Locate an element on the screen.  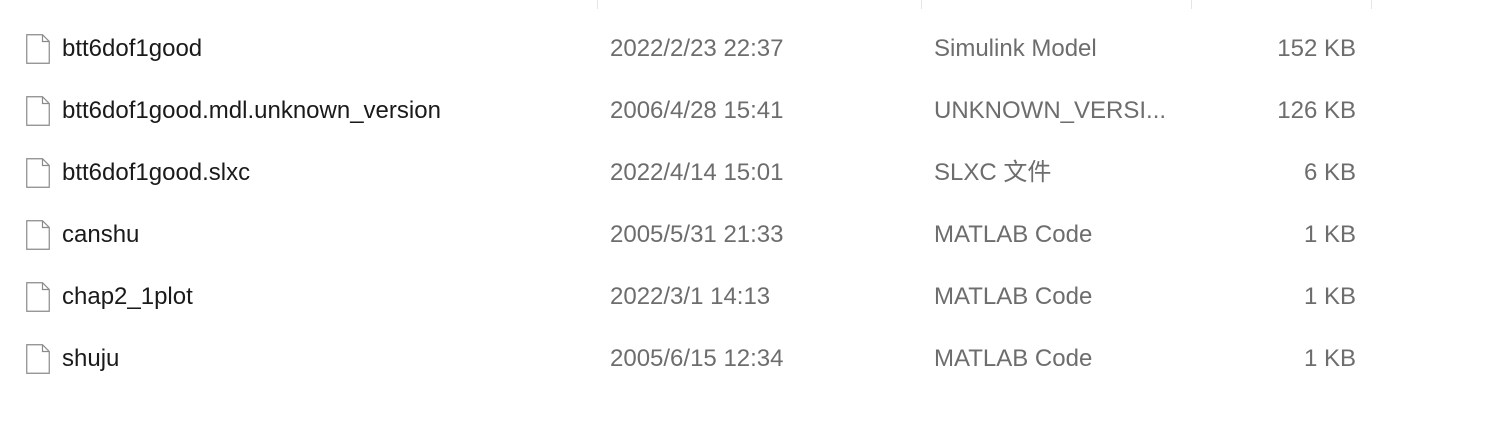
file-name: btt6dof1good.mdl.unknown_version is located at coordinates (322, 111).